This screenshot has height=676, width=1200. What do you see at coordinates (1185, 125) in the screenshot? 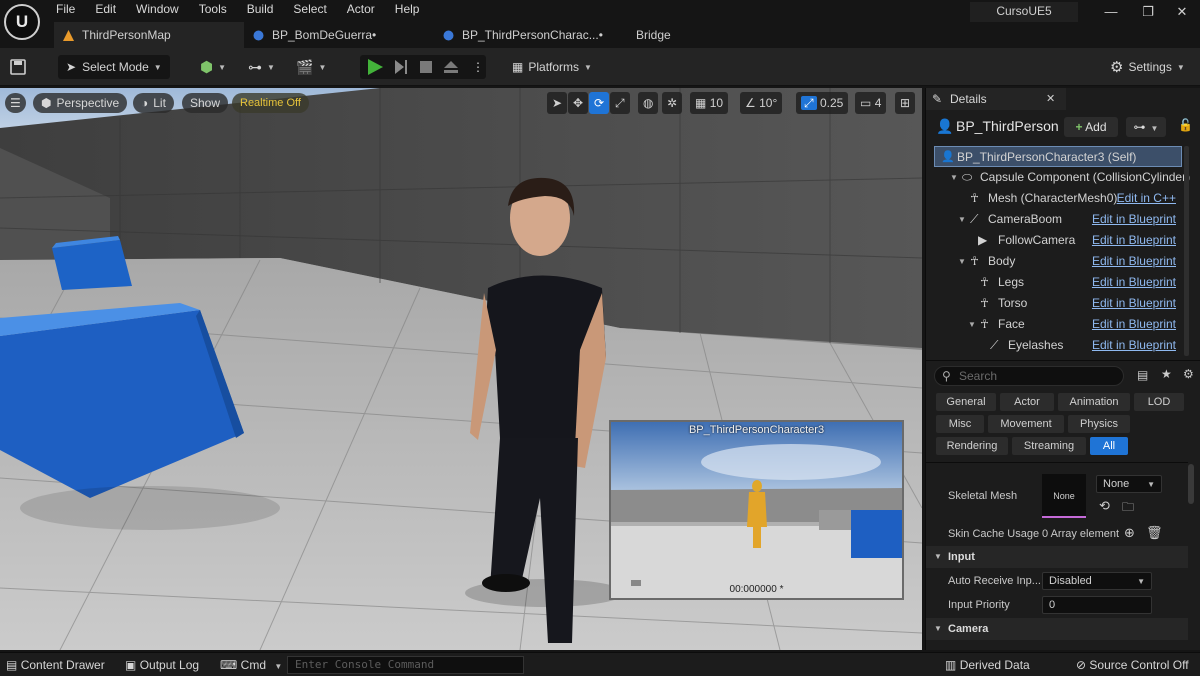
I see `unlock-icon: 🔓` at bounding box center [1185, 125].